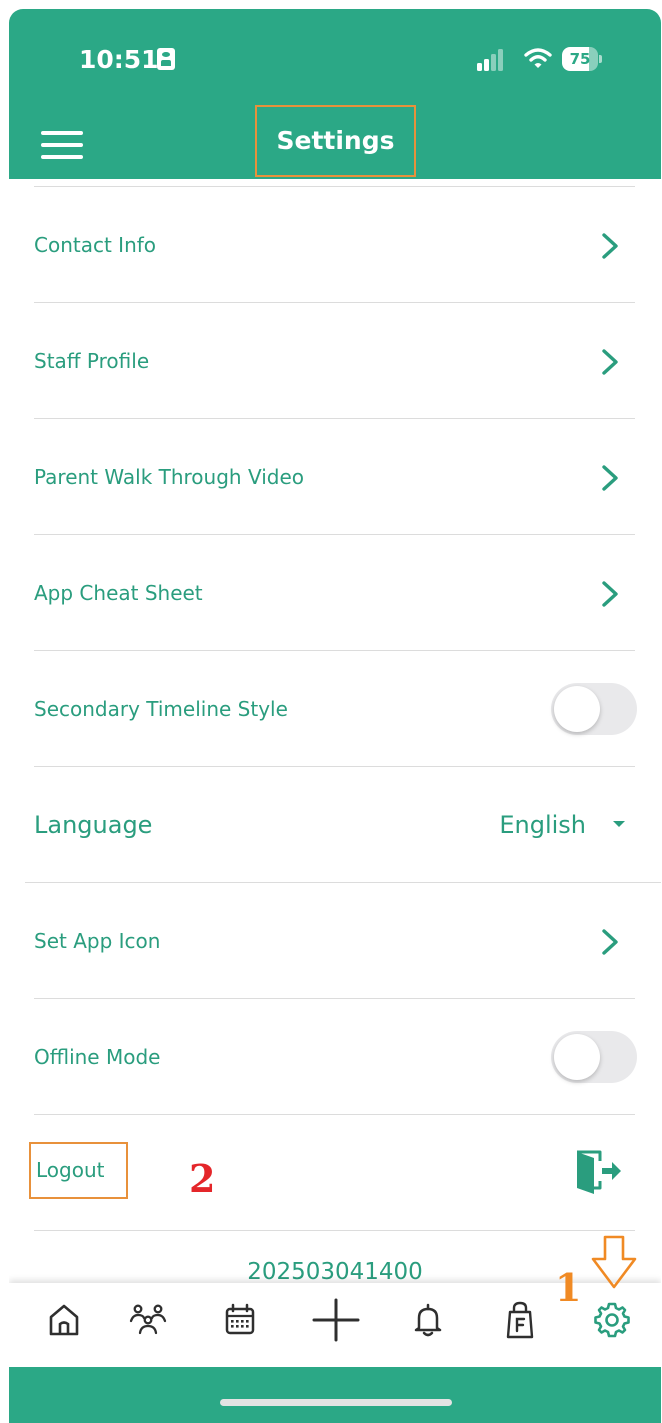  Describe the element at coordinates (119, 59) in the screenshot. I see `status-time: 10:51` at that location.